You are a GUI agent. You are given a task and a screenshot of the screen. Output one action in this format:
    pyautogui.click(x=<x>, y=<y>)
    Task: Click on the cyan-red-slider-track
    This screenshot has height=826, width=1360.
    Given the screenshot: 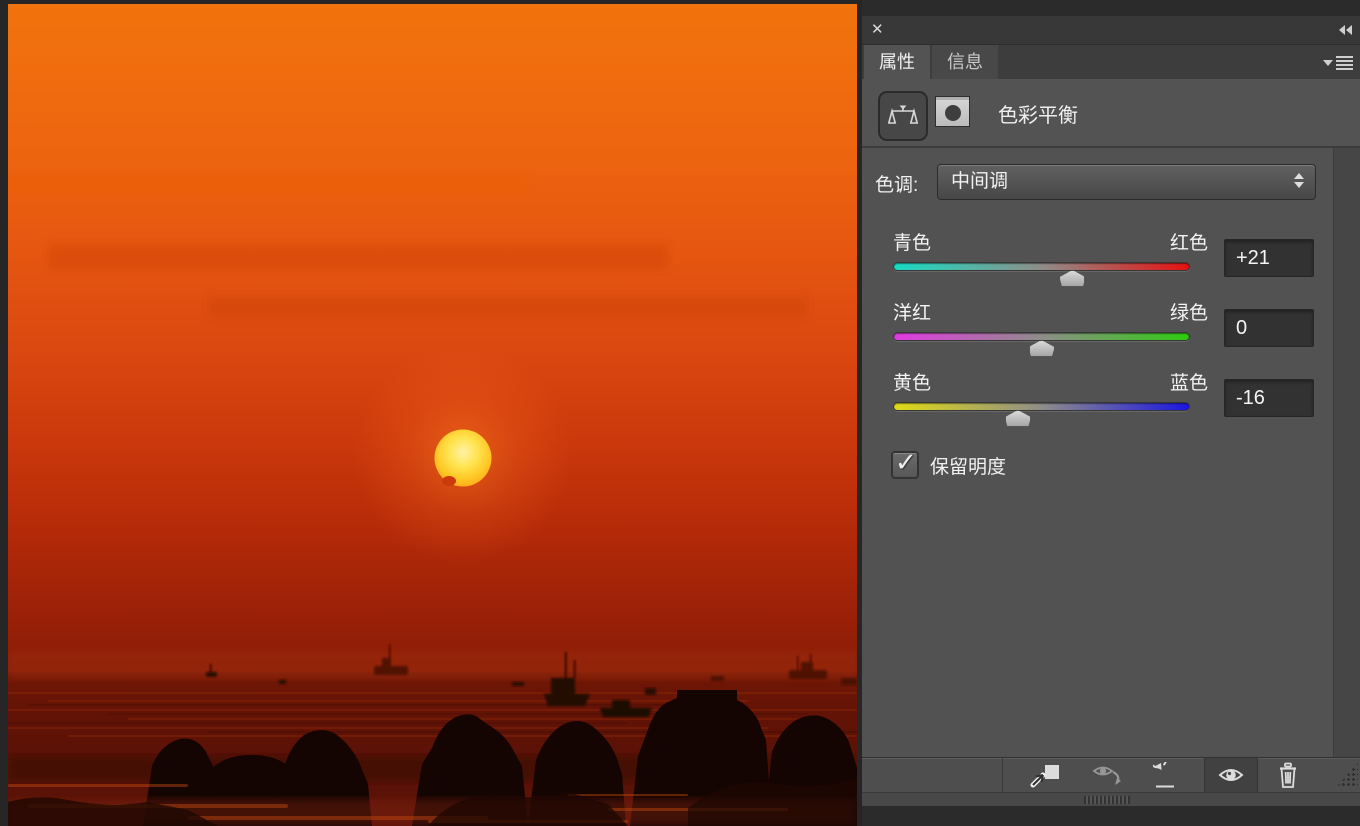 What is the action you would take?
    pyautogui.click(x=1041, y=274)
    